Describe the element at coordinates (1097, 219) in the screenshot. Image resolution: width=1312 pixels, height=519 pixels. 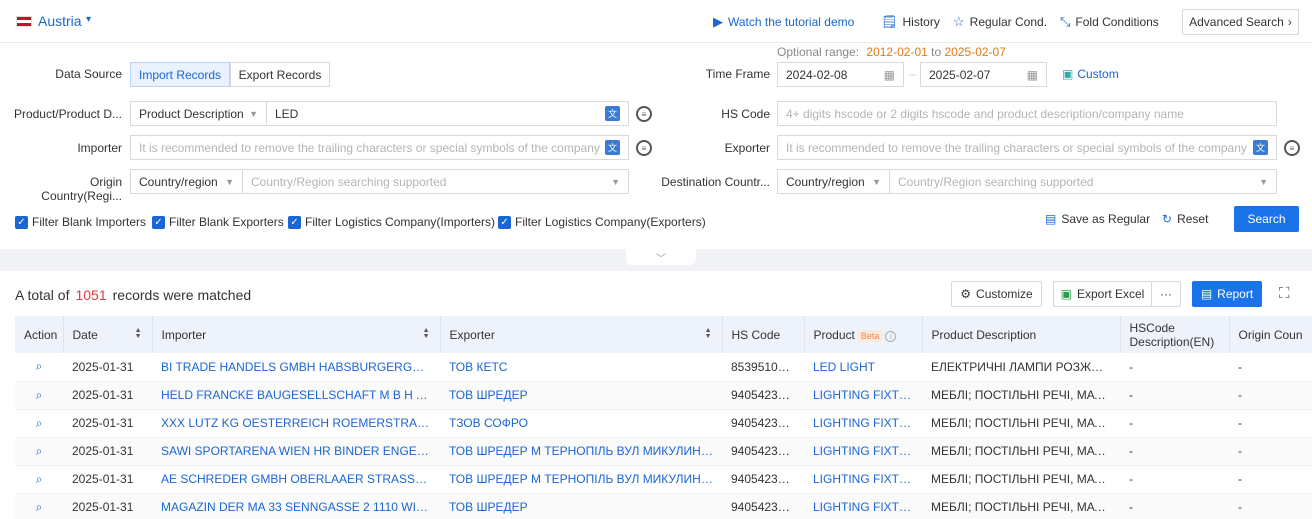
I see `save-as-regular-button: ▤ Save as Regular` at that location.